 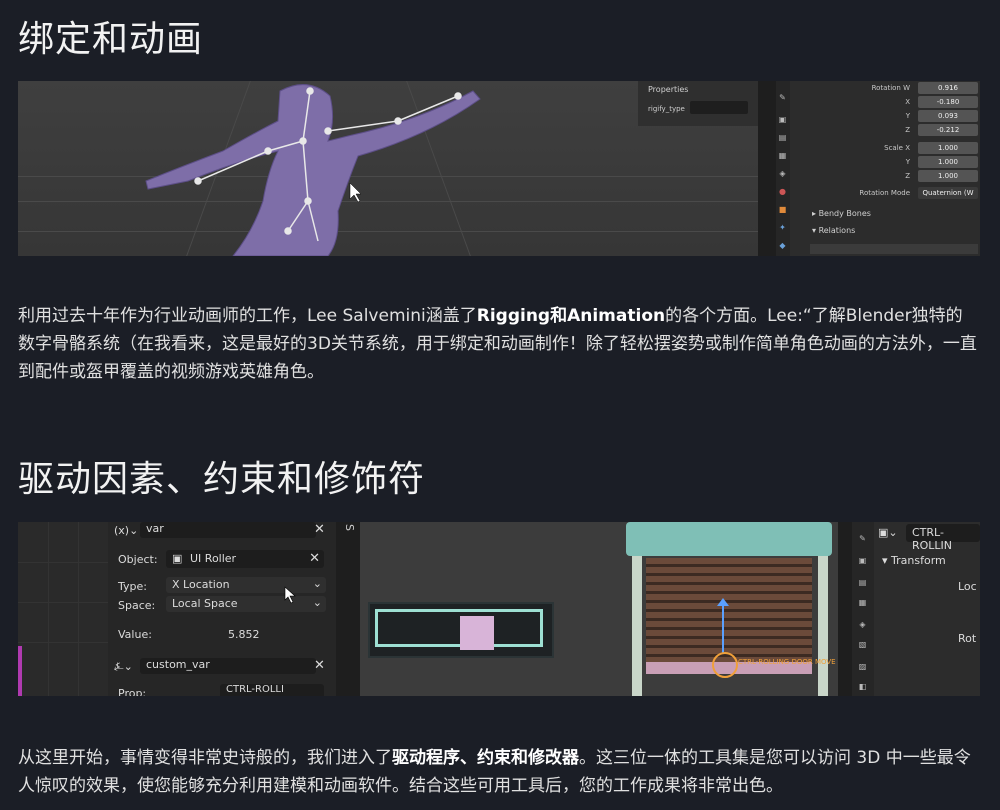 What do you see at coordinates (907, 130) in the screenshot?
I see `rotation-z-label: Z` at bounding box center [907, 130].